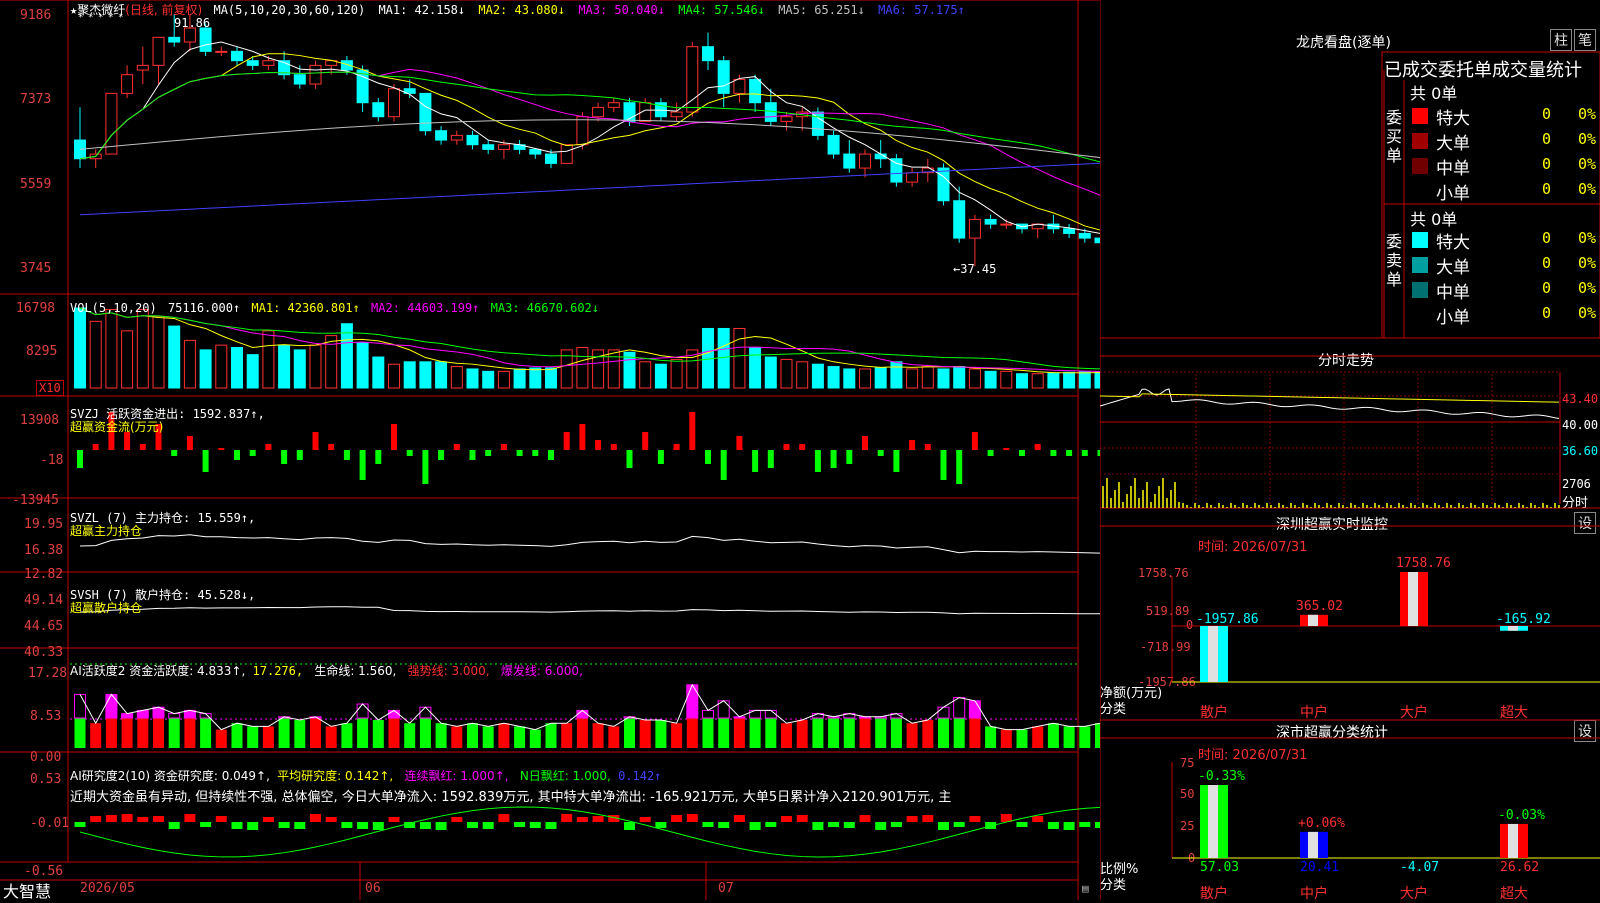  Describe the element at coordinates (1521, 815) in the screenshot. I see `sz-class-change-label: -0.03%` at that location.